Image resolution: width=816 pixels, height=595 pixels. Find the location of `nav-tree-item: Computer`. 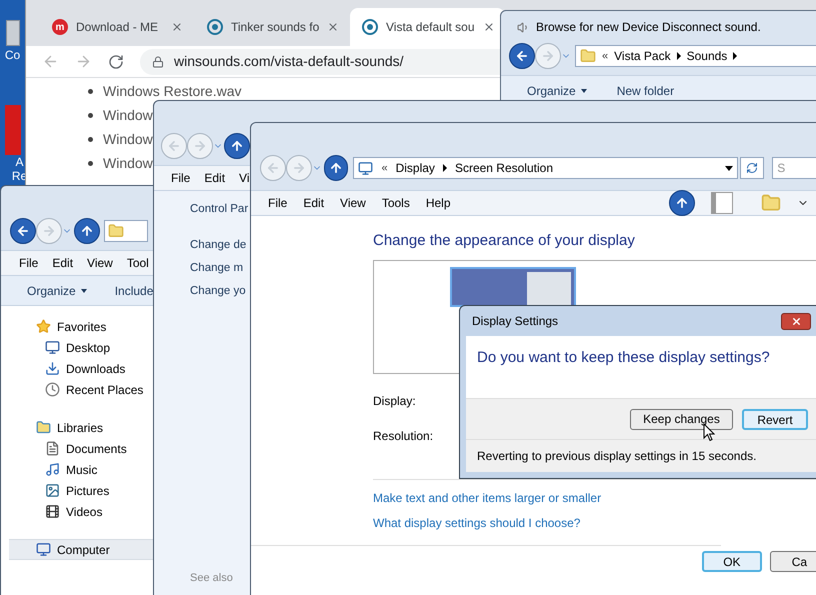

nav-tree-item: Computer is located at coordinates (81, 549).